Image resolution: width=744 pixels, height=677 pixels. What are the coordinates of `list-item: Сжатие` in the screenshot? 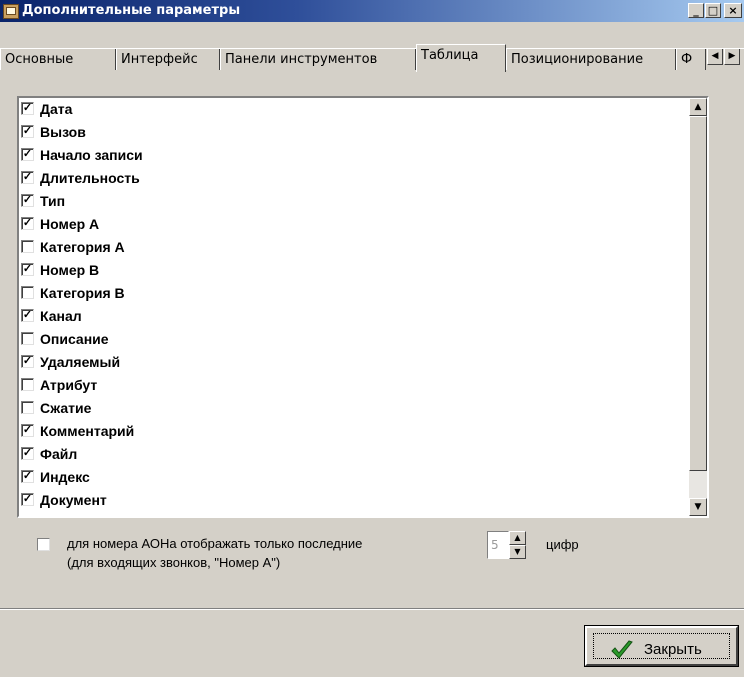 It's located at (353, 408).